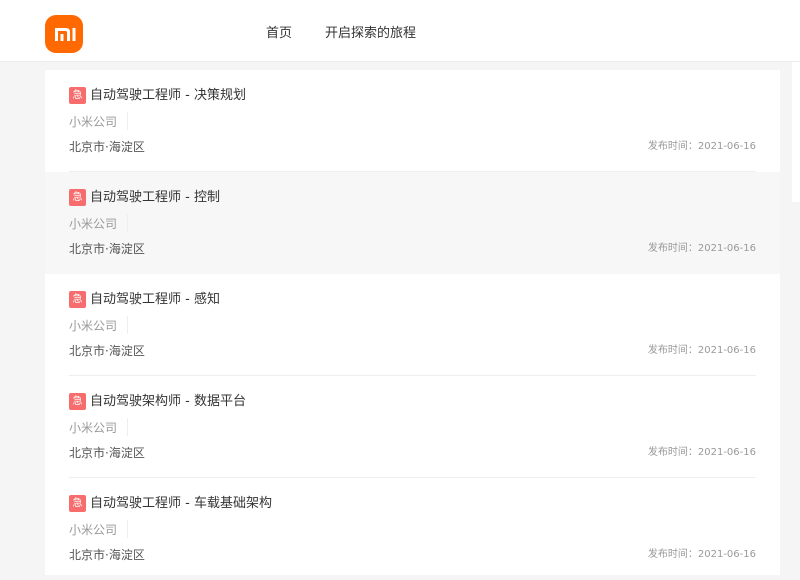 This screenshot has width=800, height=580. Describe the element at coordinates (168, 401) in the screenshot. I see `job-title: 自动驾驶架构师 - 数据平台` at that location.